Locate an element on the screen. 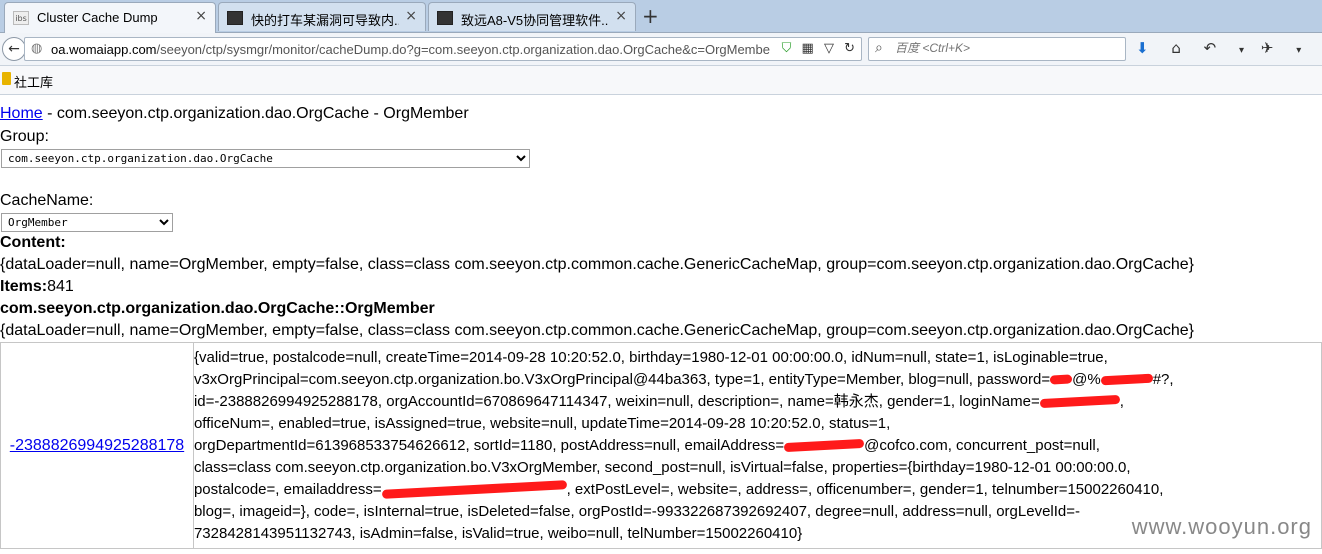 This screenshot has height=554, width=1322. globe-icon: ◍ is located at coordinates (37, 48).